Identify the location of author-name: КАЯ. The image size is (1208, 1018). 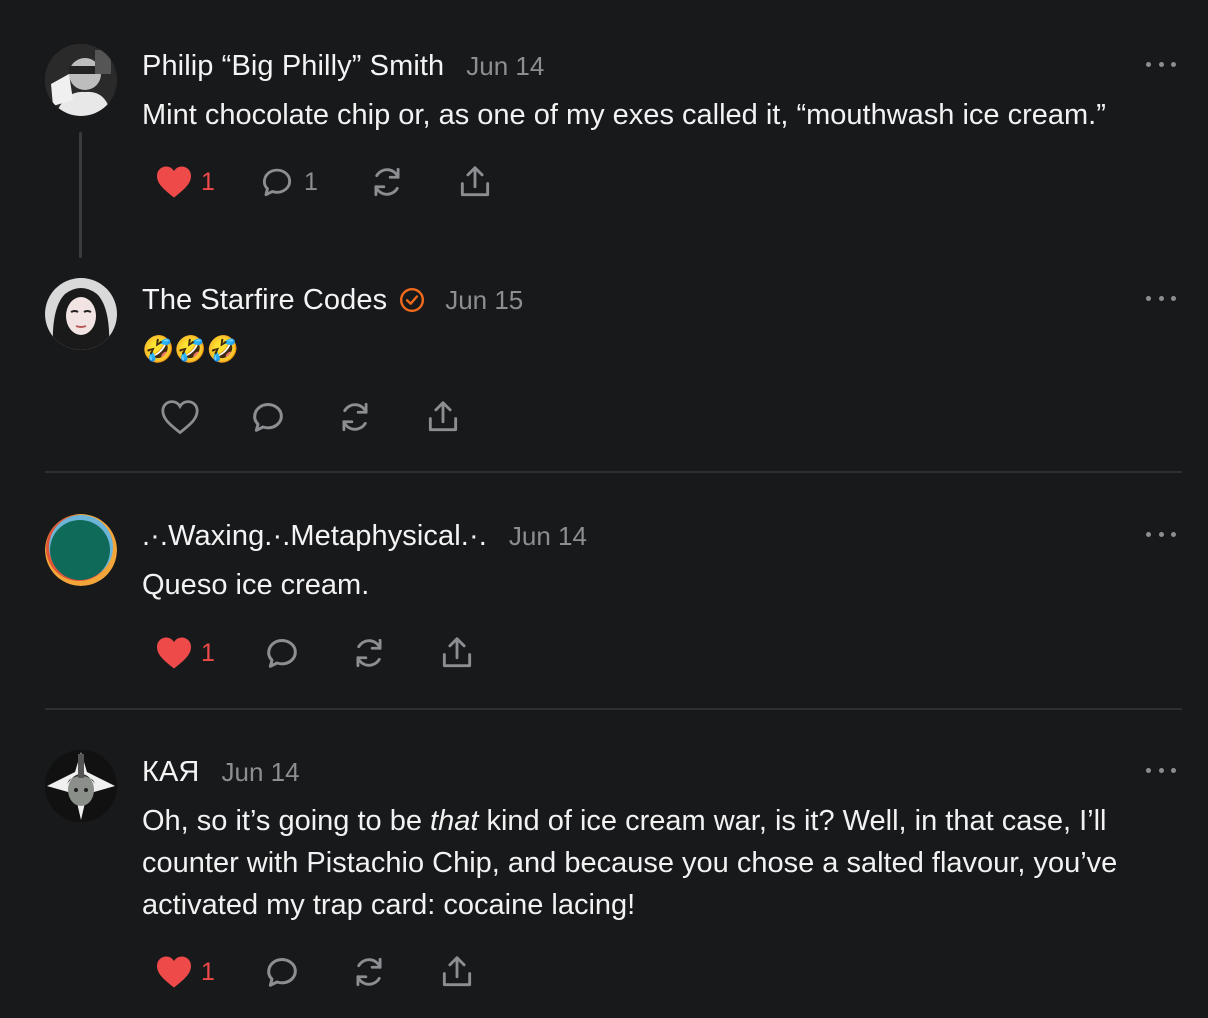
(170, 772).